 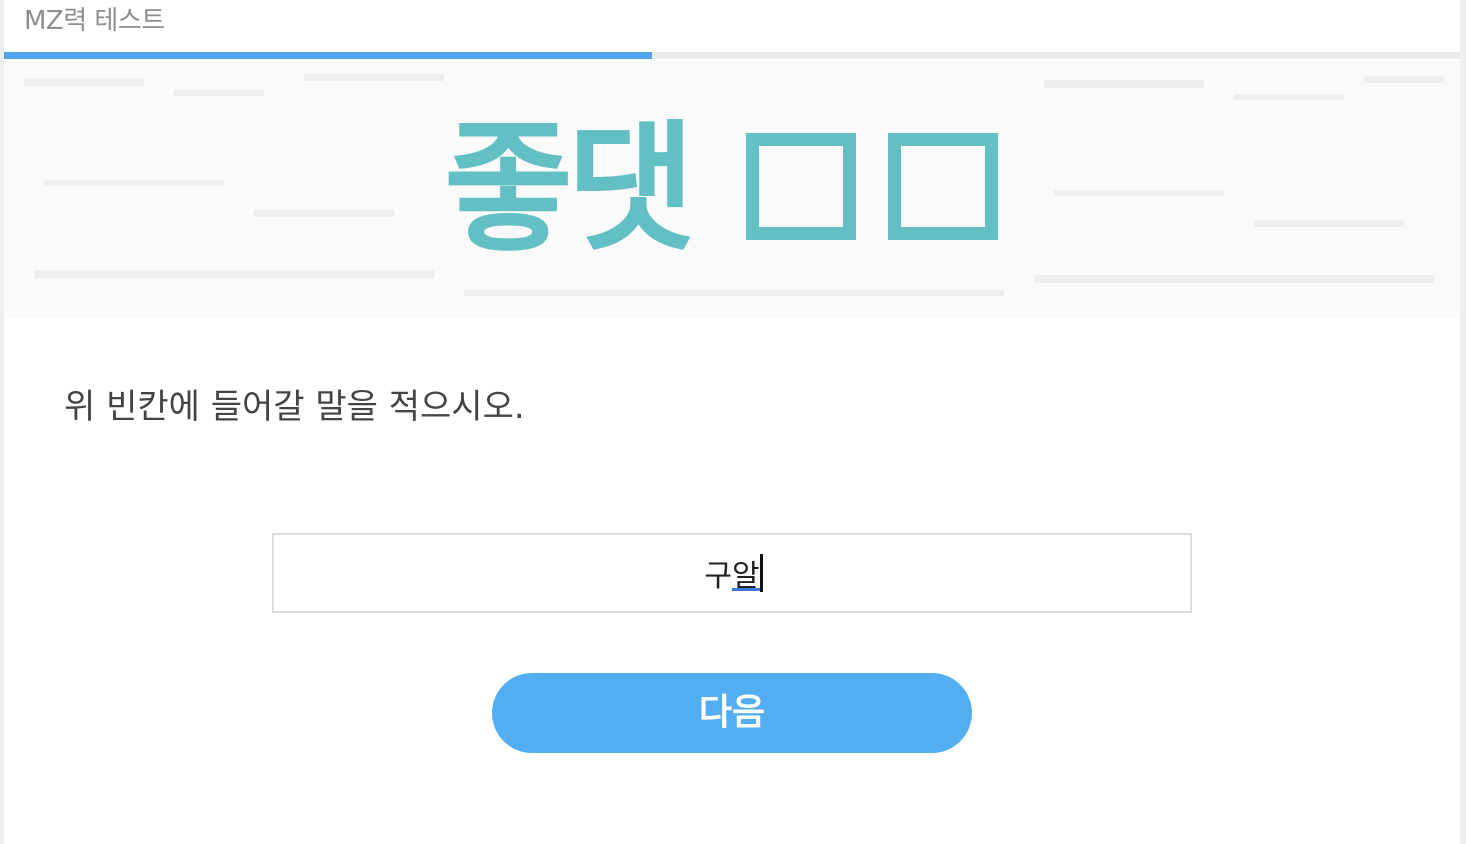 What do you see at coordinates (732, 55) in the screenshot?
I see `progress-bar` at bounding box center [732, 55].